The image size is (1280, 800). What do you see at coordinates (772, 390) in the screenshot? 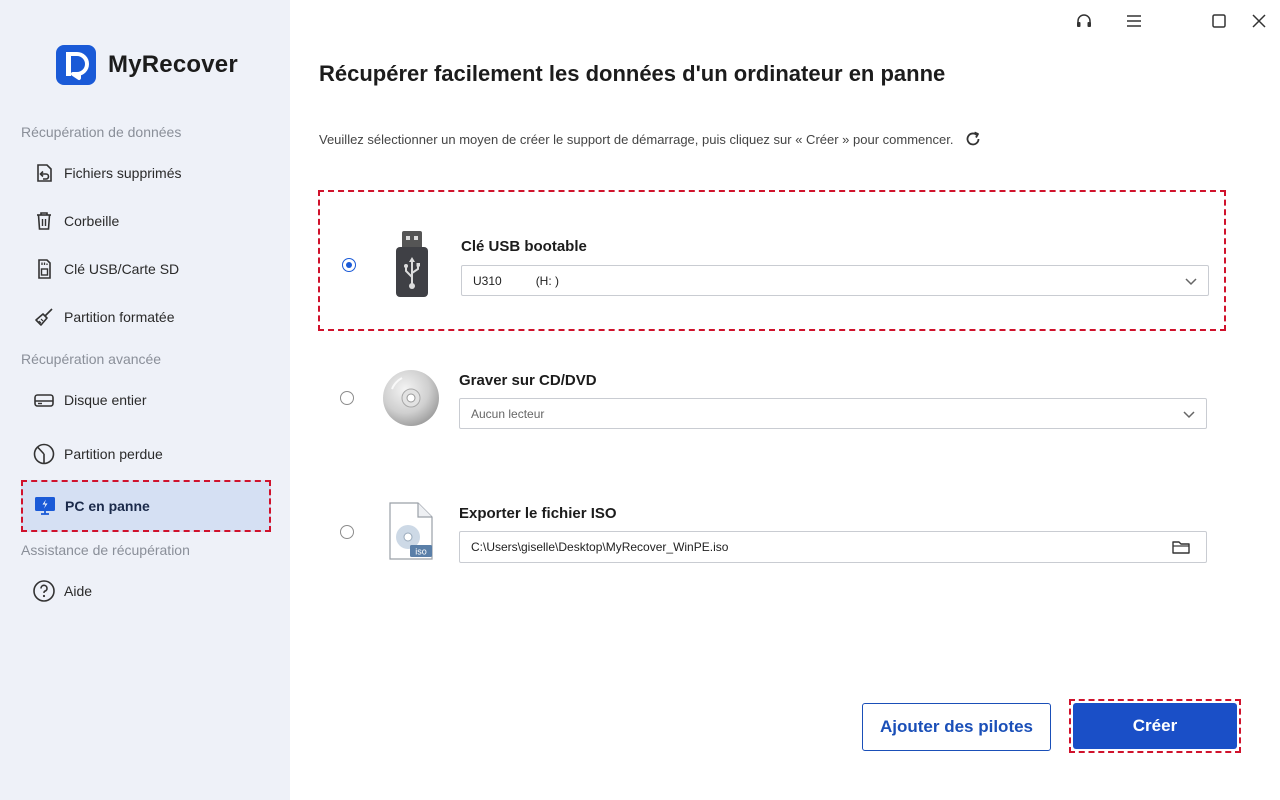
I see `option-burn-cd-dvd: Graver sur CD/DVD Aucun lecteur` at bounding box center [772, 390].